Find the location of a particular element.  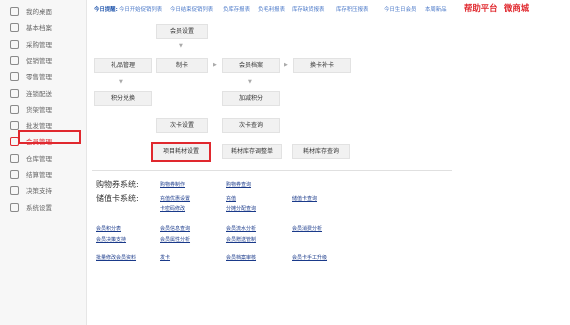

sidebar-item-label: 批发管理 is located at coordinates (39, 126).